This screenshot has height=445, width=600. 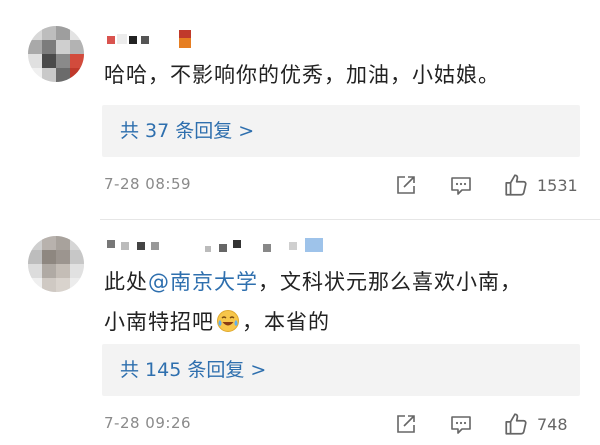 I want to click on timestamp: 7-28 09:26, so click(x=148, y=423).